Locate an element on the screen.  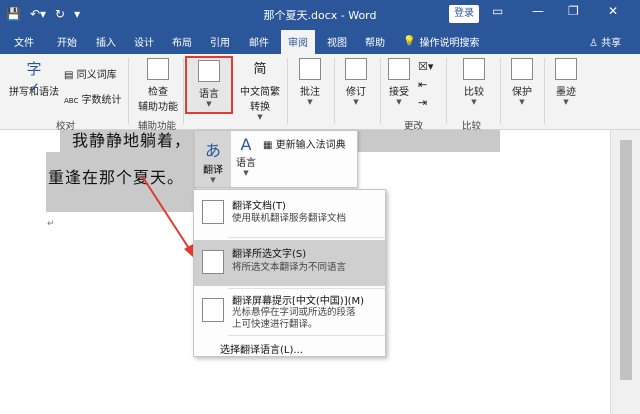
update-ime-label: 更新输入法词典 is located at coordinates (310, 145).